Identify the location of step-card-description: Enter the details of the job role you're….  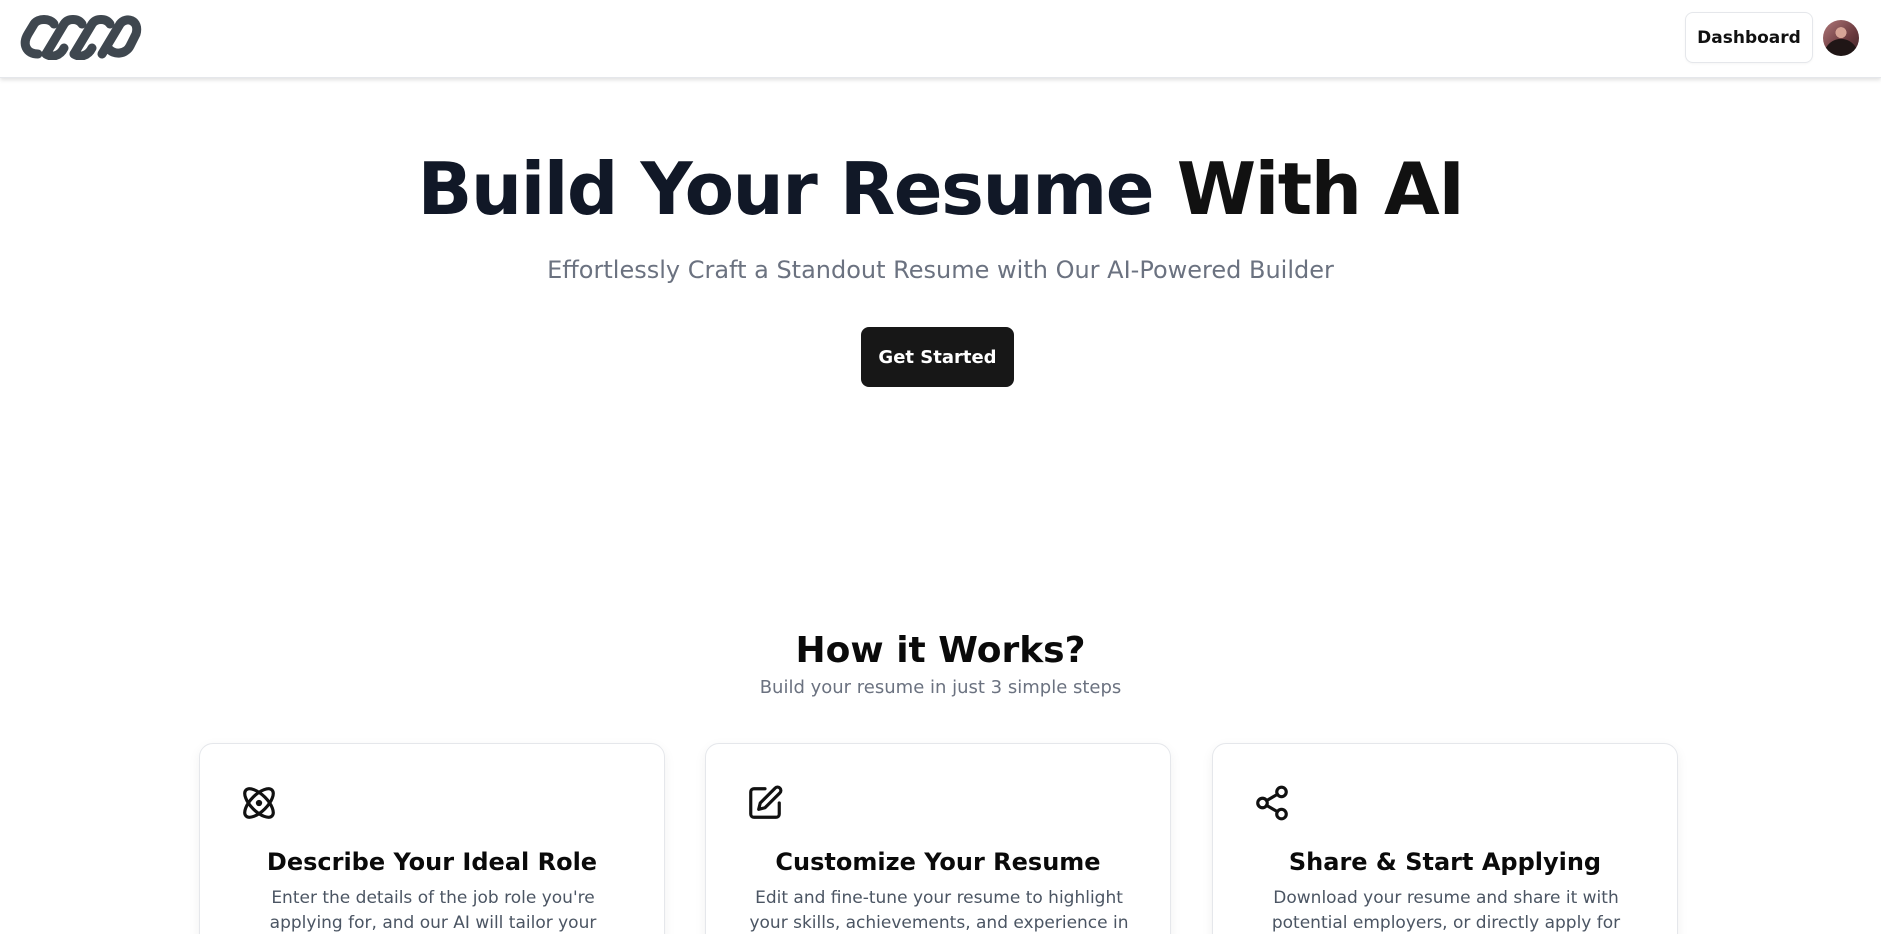
(433, 910).